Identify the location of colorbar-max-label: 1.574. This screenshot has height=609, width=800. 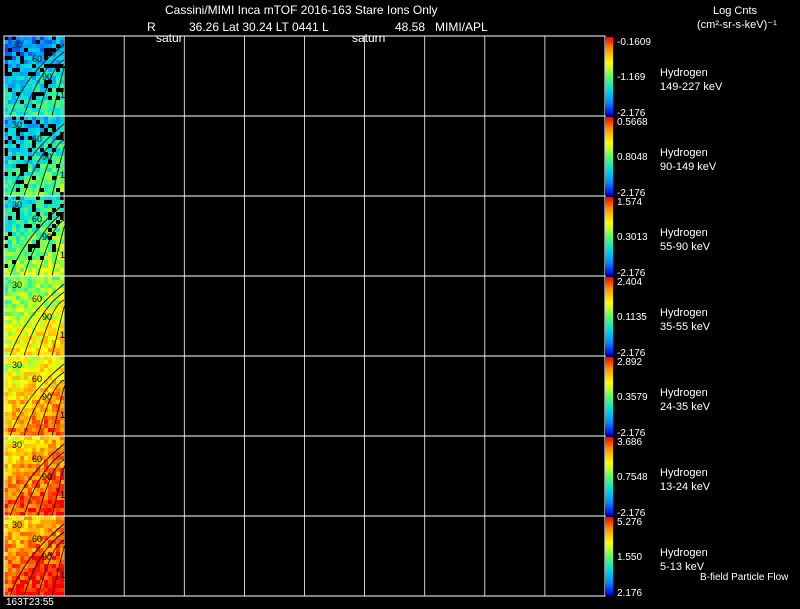
(629, 202).